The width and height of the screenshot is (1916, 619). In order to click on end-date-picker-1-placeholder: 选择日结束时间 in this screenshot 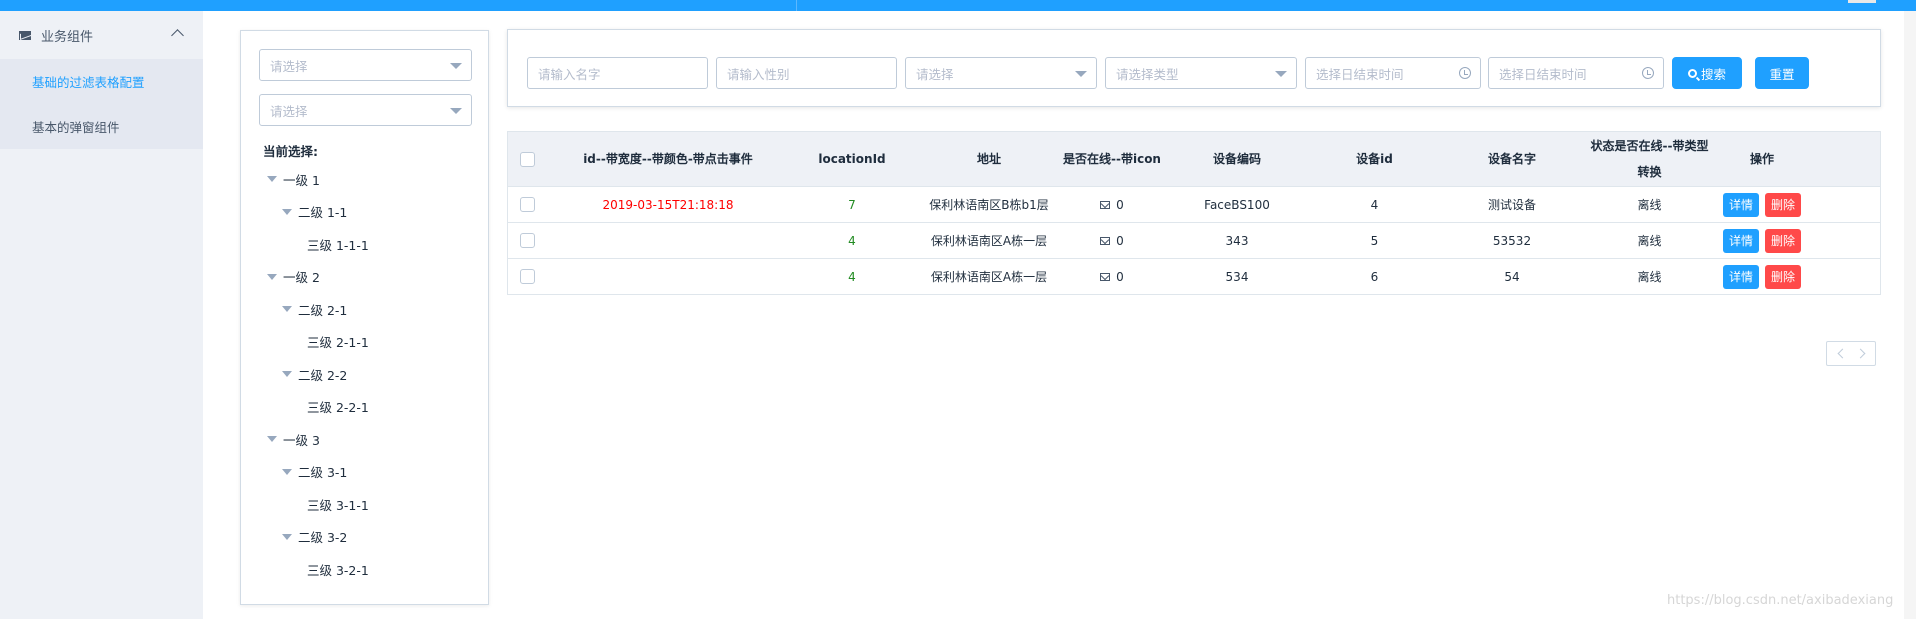, I will do `click(1360, 74)`.